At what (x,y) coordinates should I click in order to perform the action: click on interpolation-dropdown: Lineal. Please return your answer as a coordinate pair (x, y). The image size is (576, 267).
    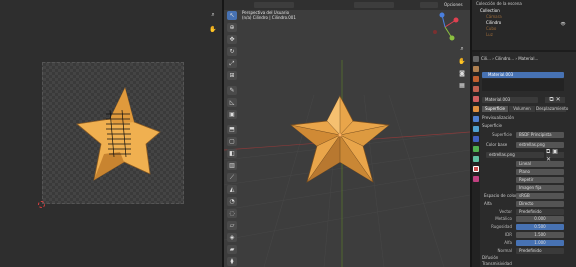
    Looking at the image, I should click on (540, 164).